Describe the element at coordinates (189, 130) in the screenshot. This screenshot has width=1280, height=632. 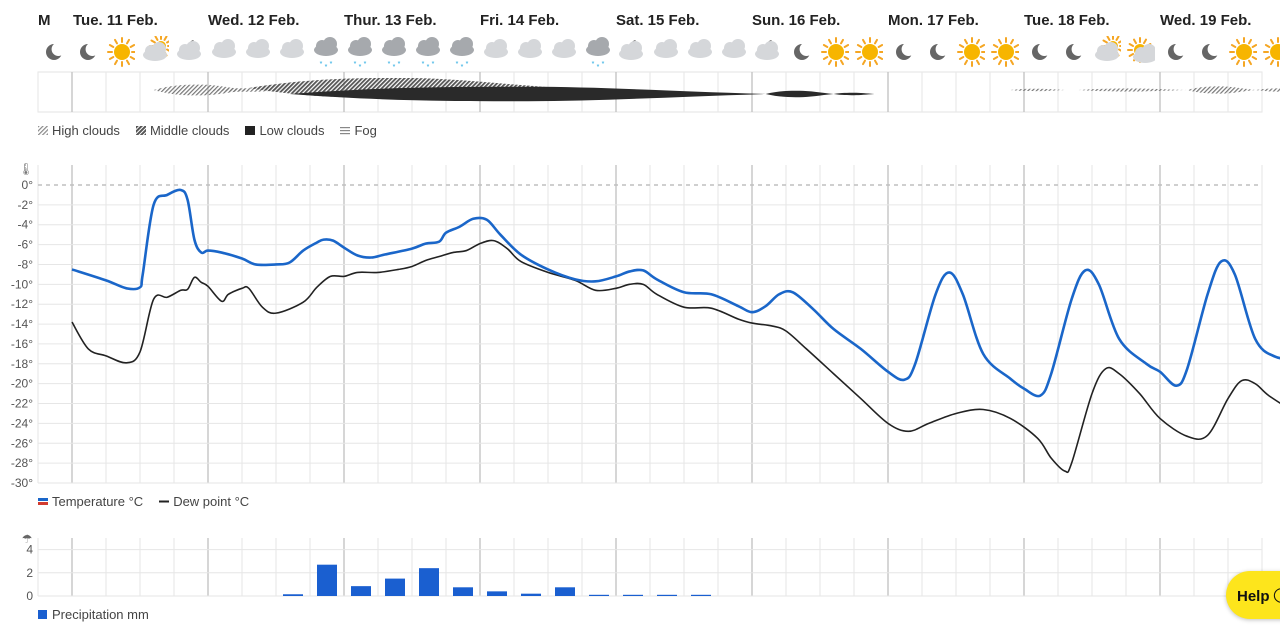
I see `legend-label: Middle clouds` at that location.